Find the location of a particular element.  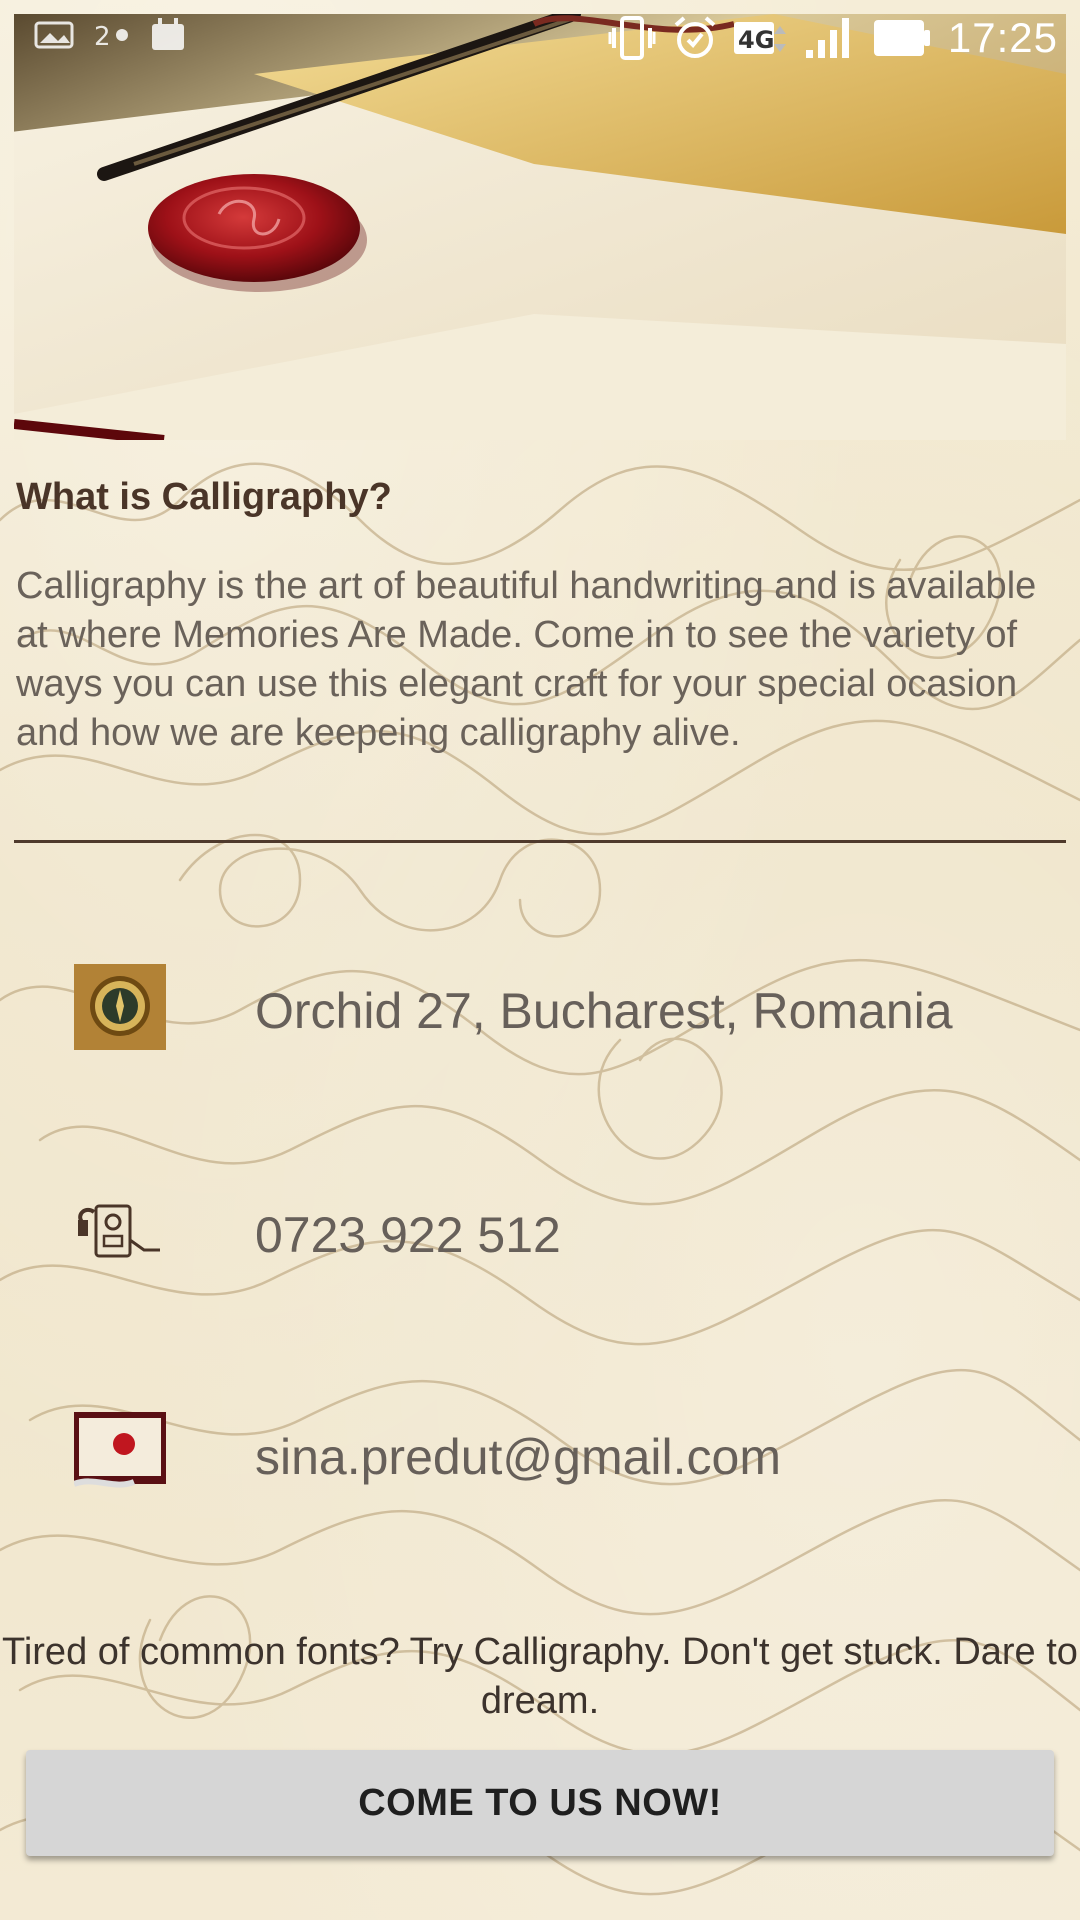

status-time: 17:25 is located at coordinates (1002, 37).